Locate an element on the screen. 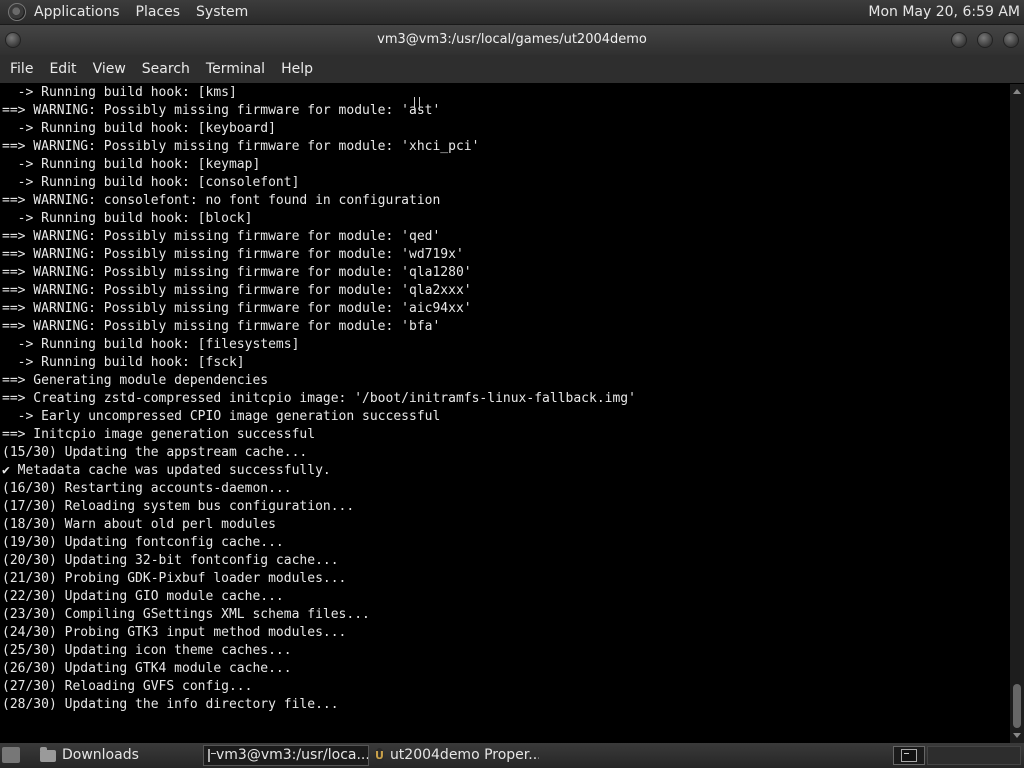 The width and height of the screenshot is (1024, 768). scroll-down-icon is located at coordinates (1017, 735).